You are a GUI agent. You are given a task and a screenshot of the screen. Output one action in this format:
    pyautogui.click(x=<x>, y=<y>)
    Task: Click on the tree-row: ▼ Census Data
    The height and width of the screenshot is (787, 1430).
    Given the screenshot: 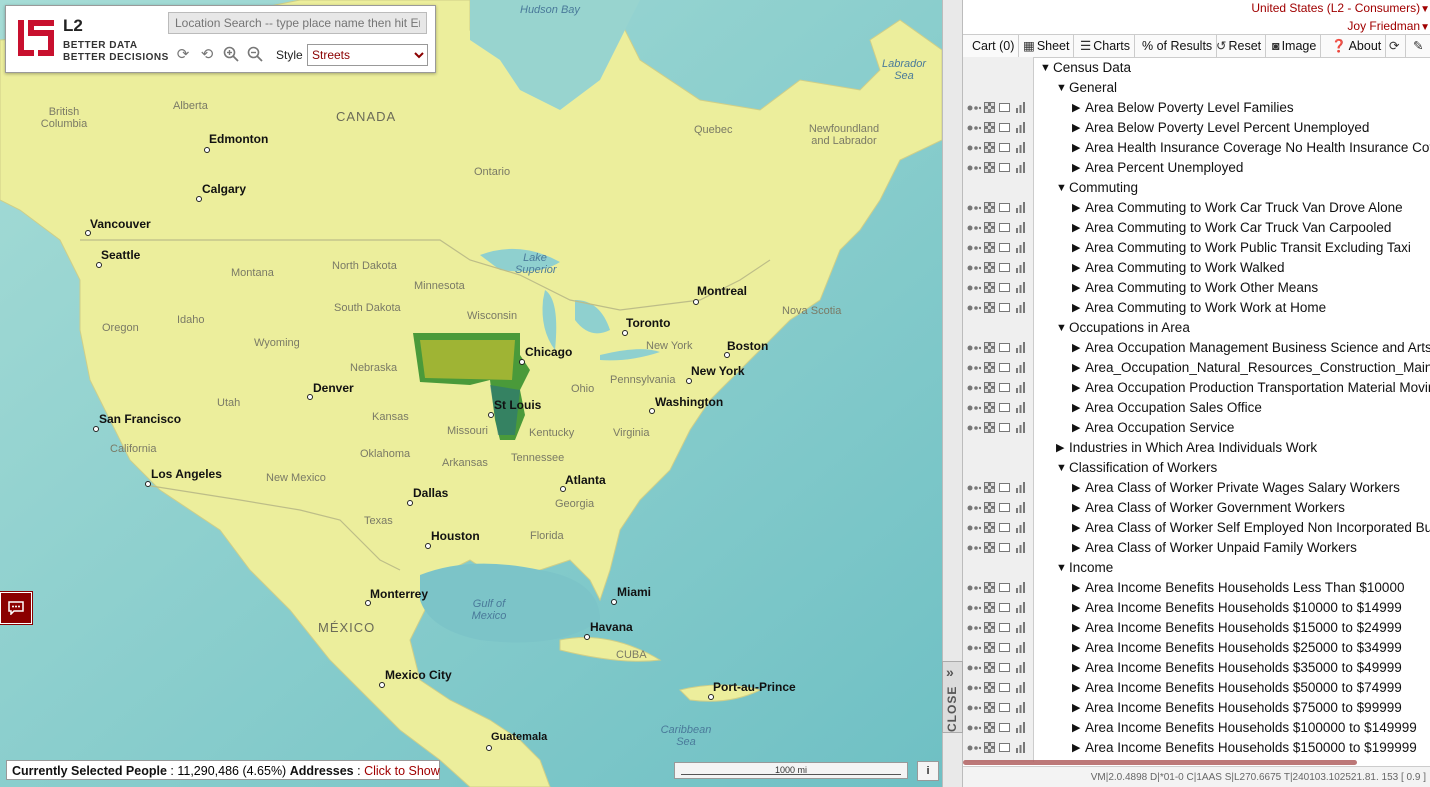 What is the action you would take?
    pyautogui.click(x=1196, y=68)
    